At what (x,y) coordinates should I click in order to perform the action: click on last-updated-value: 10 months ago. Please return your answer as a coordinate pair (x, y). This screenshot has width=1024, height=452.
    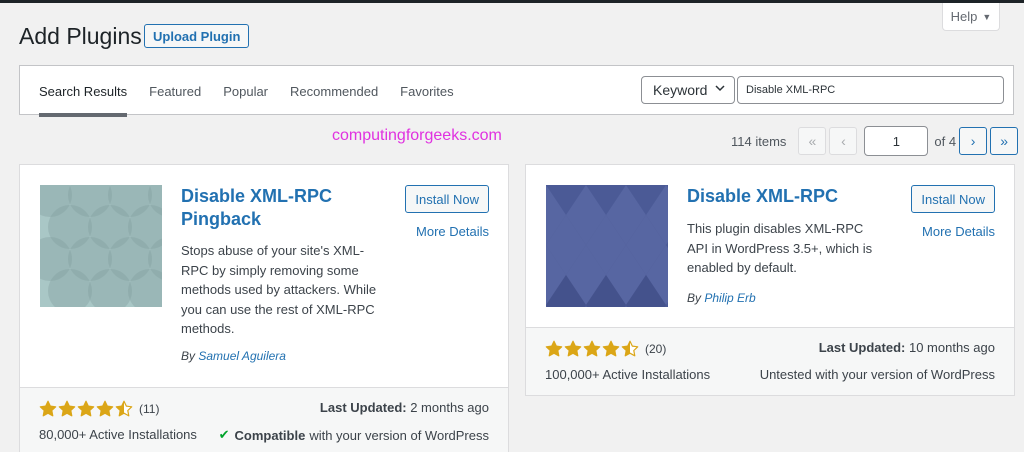
    Looking at the image, I should click on (951, 347).